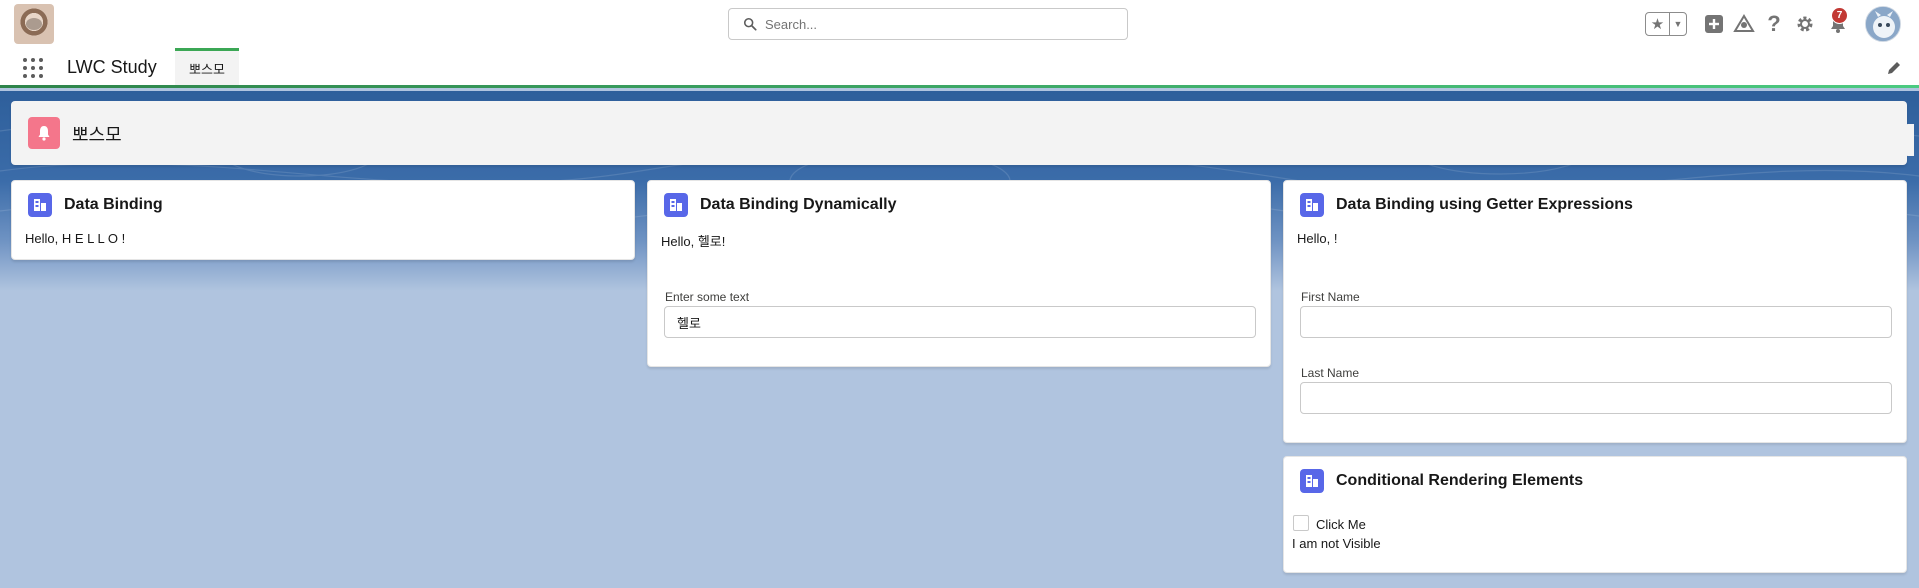  What do you see at coordinates (1839, 15) in the screenshot?
I see `notification-badge: 7` at bounding box center [1839, 15].